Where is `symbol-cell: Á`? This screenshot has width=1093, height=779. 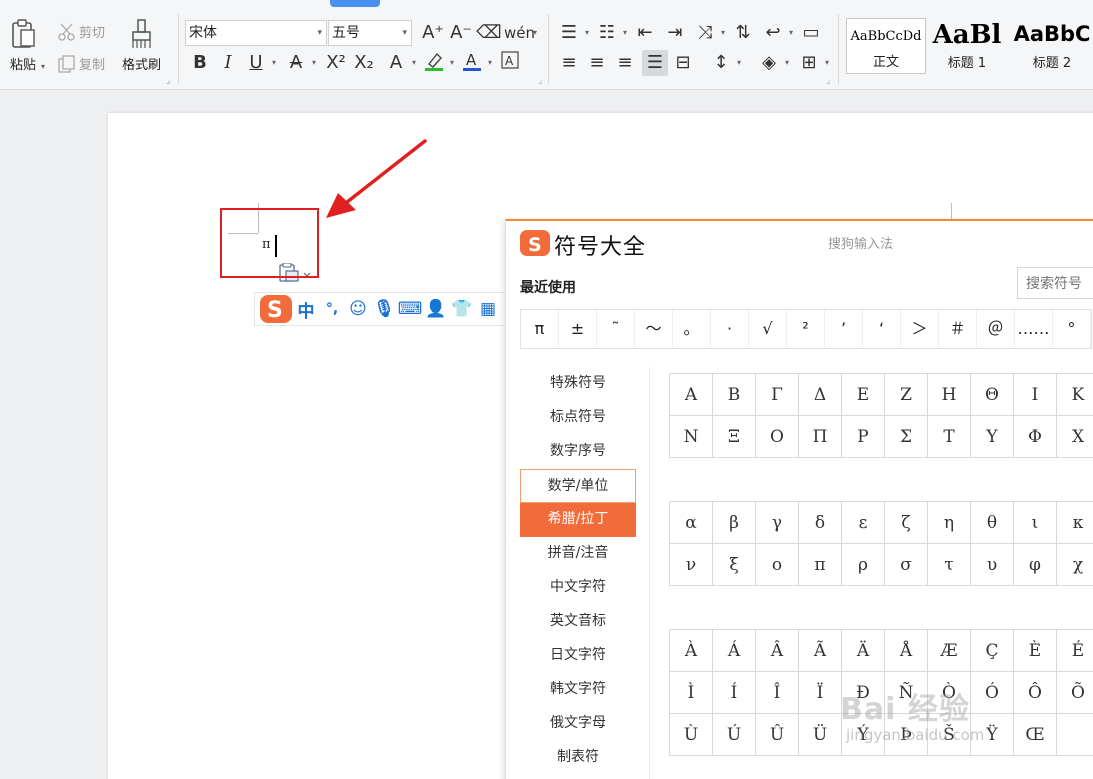 symbol-cell: Á is located at coordinates (734, 651).